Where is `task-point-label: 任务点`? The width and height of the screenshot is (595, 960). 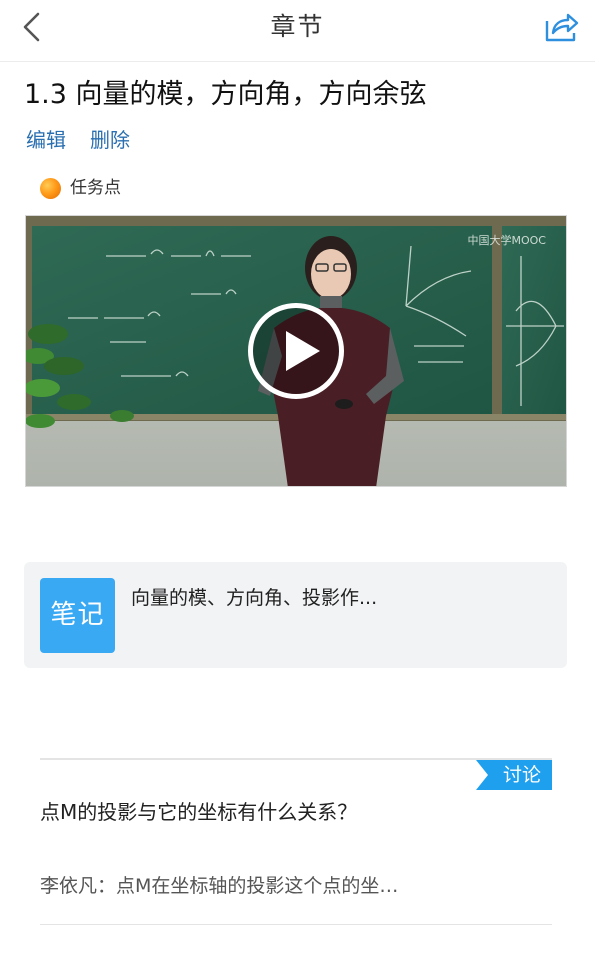 task-point-label: 任务点 is located at coordinates (95, 188).